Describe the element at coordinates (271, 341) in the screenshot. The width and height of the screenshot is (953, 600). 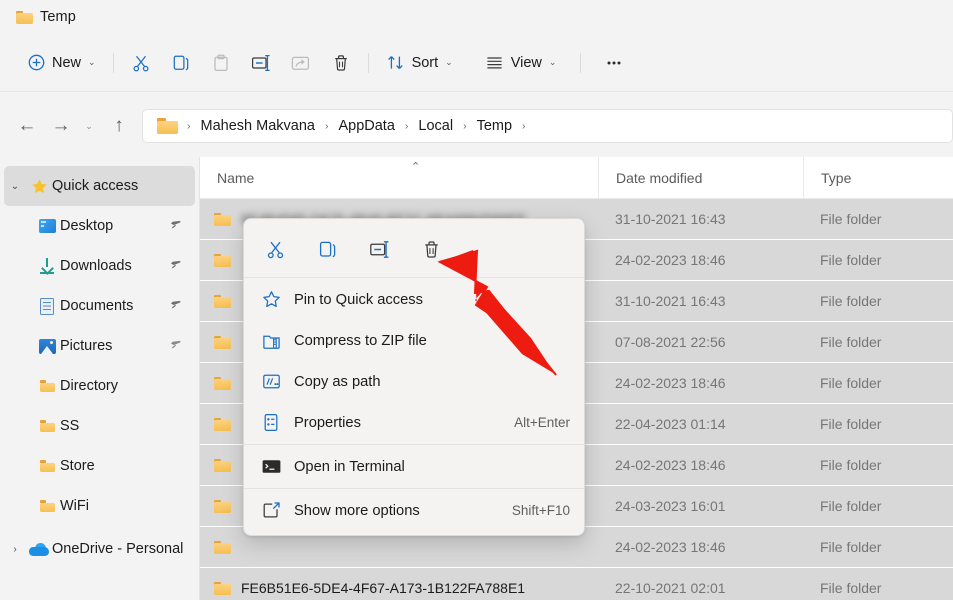
I see `zip-icon` at that location.